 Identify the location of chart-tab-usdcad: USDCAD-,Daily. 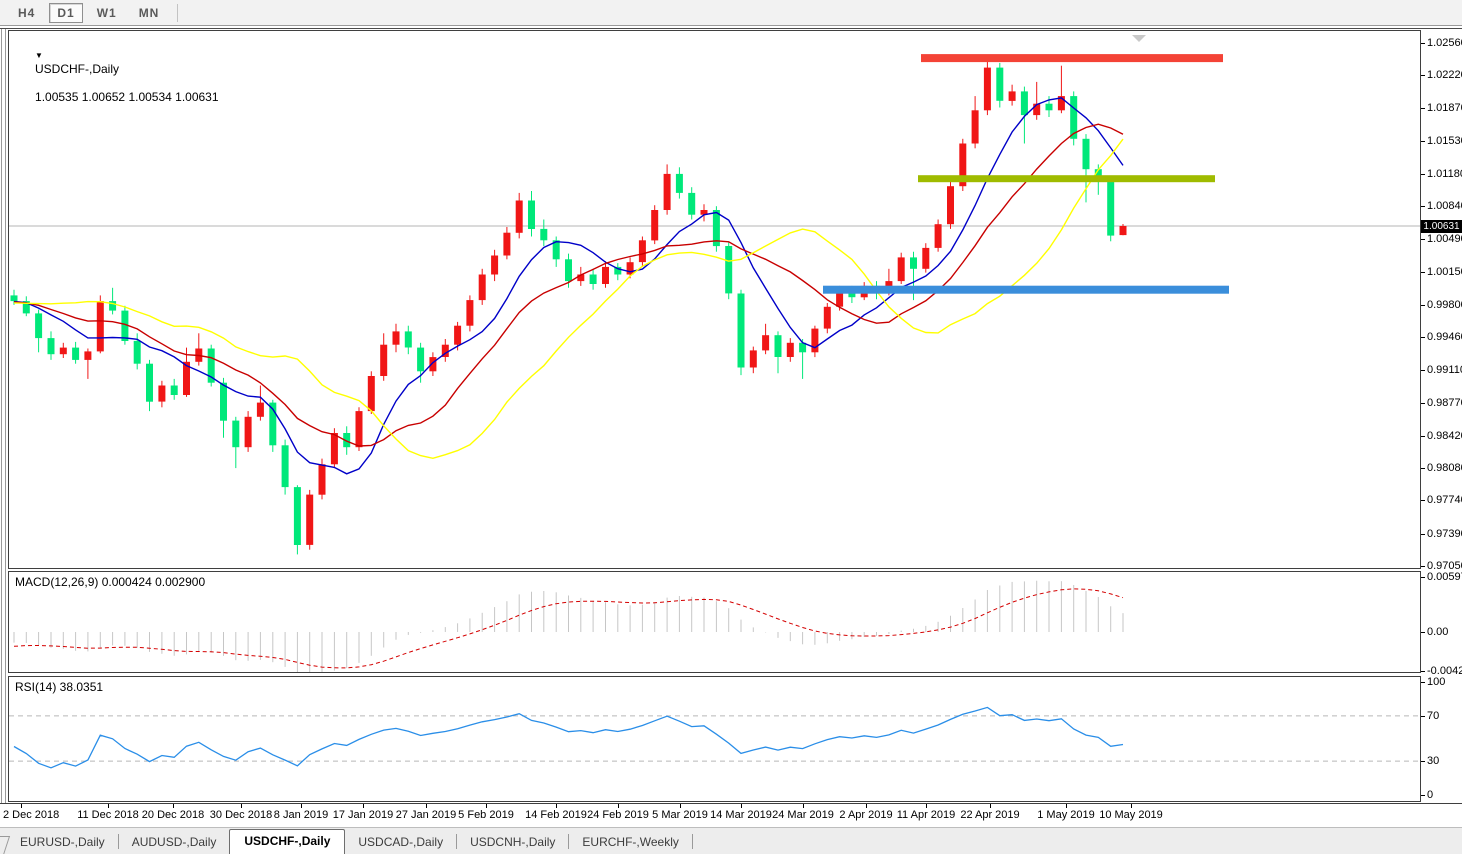
(400, 842).